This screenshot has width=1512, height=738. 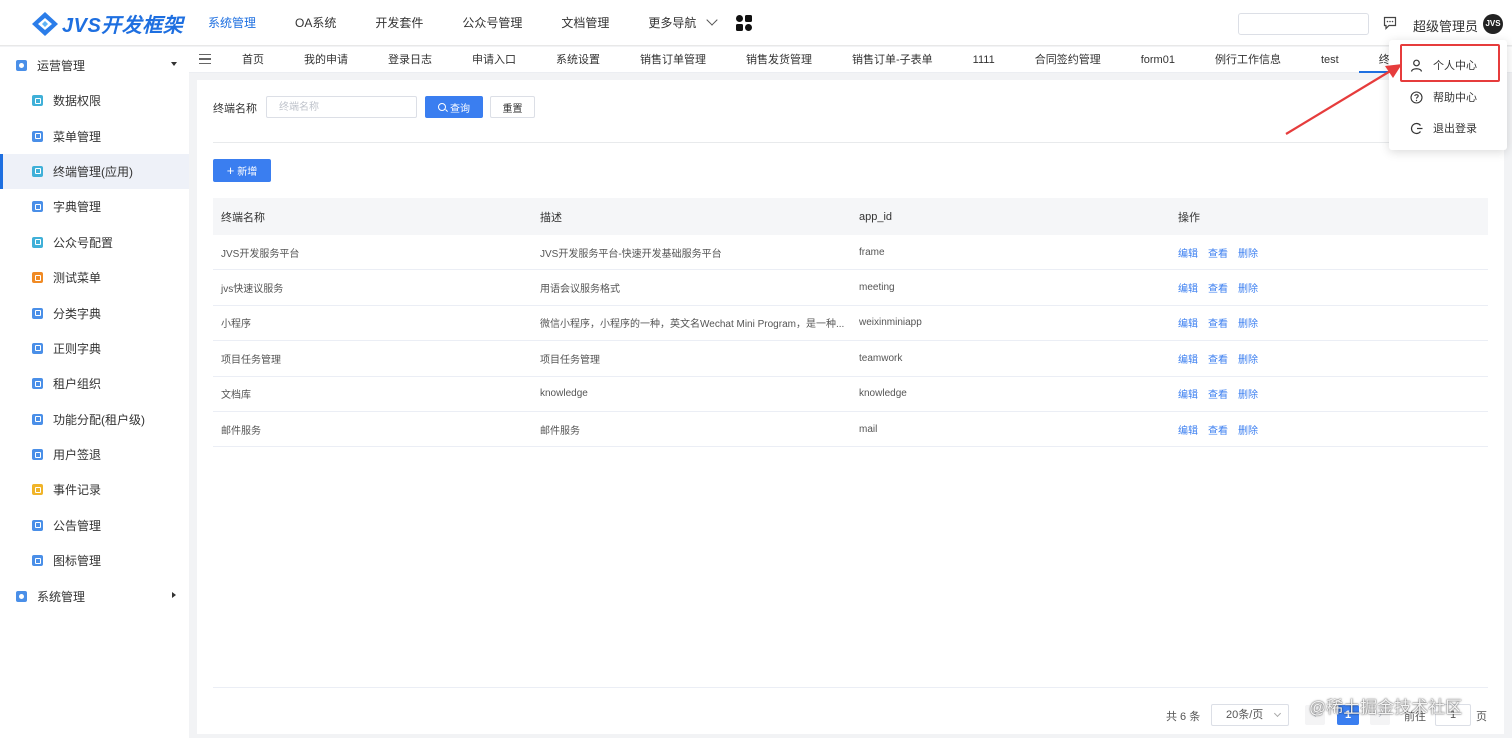 I want to click on tab: 1111, so click(x=984, y=60).